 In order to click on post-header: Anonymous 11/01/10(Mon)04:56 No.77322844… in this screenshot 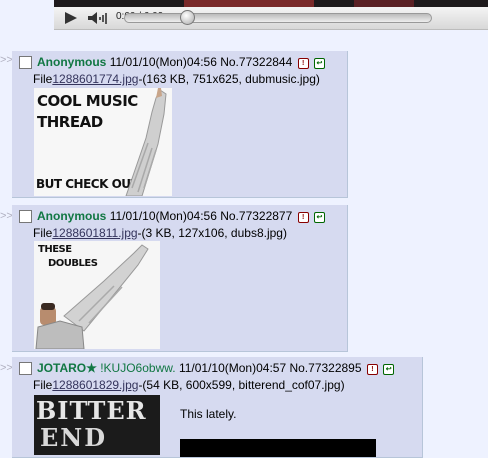, I will do `click(181, 62)`.